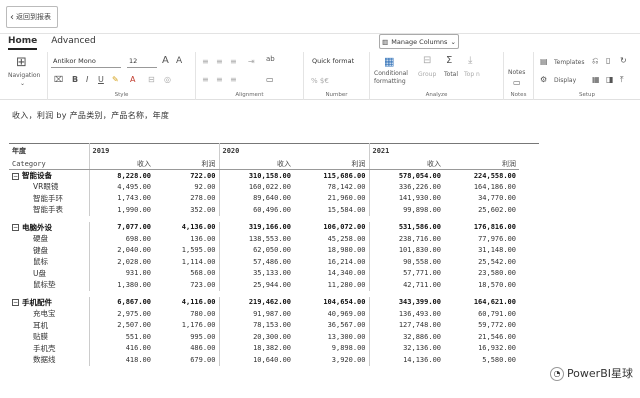 Image resolution: width=640 pixels, height=398 pixels. What do you see at coordinates (622, 80) in the screenshot?
I see `export-icon: ⤒` at bounding box center [622, 80].